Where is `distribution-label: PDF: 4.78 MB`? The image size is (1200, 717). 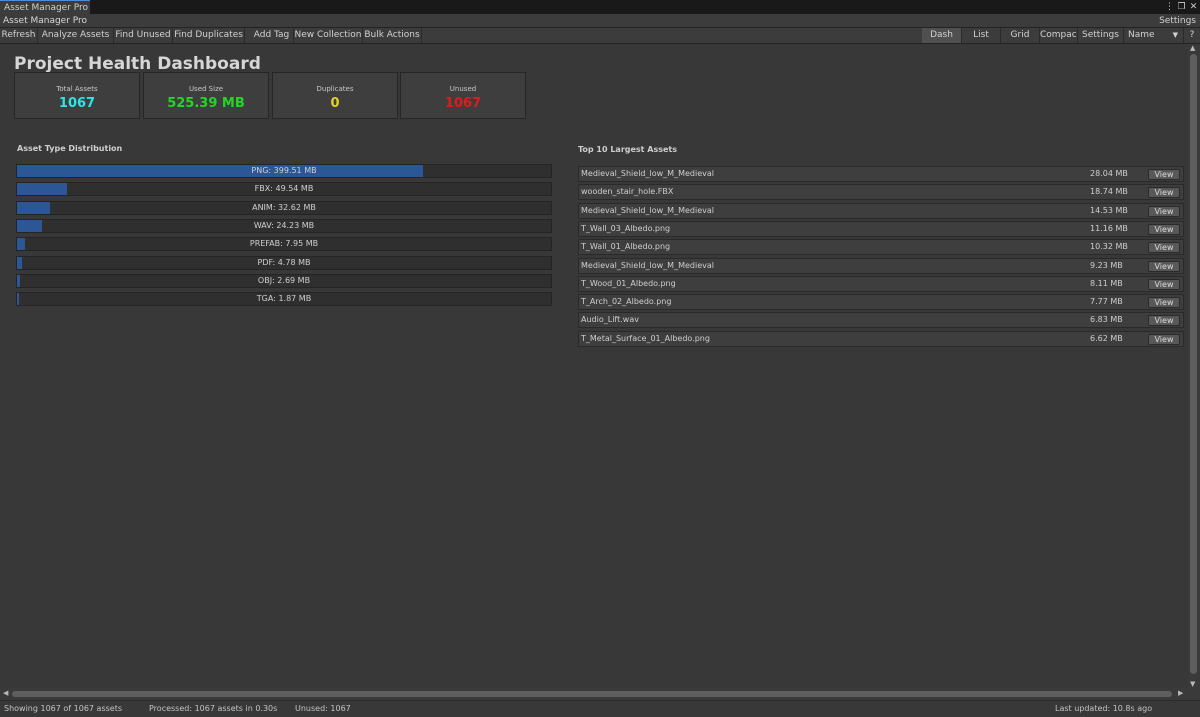
distribution-label: PDF: 4.78 MB is located at coordinates (284, 262).